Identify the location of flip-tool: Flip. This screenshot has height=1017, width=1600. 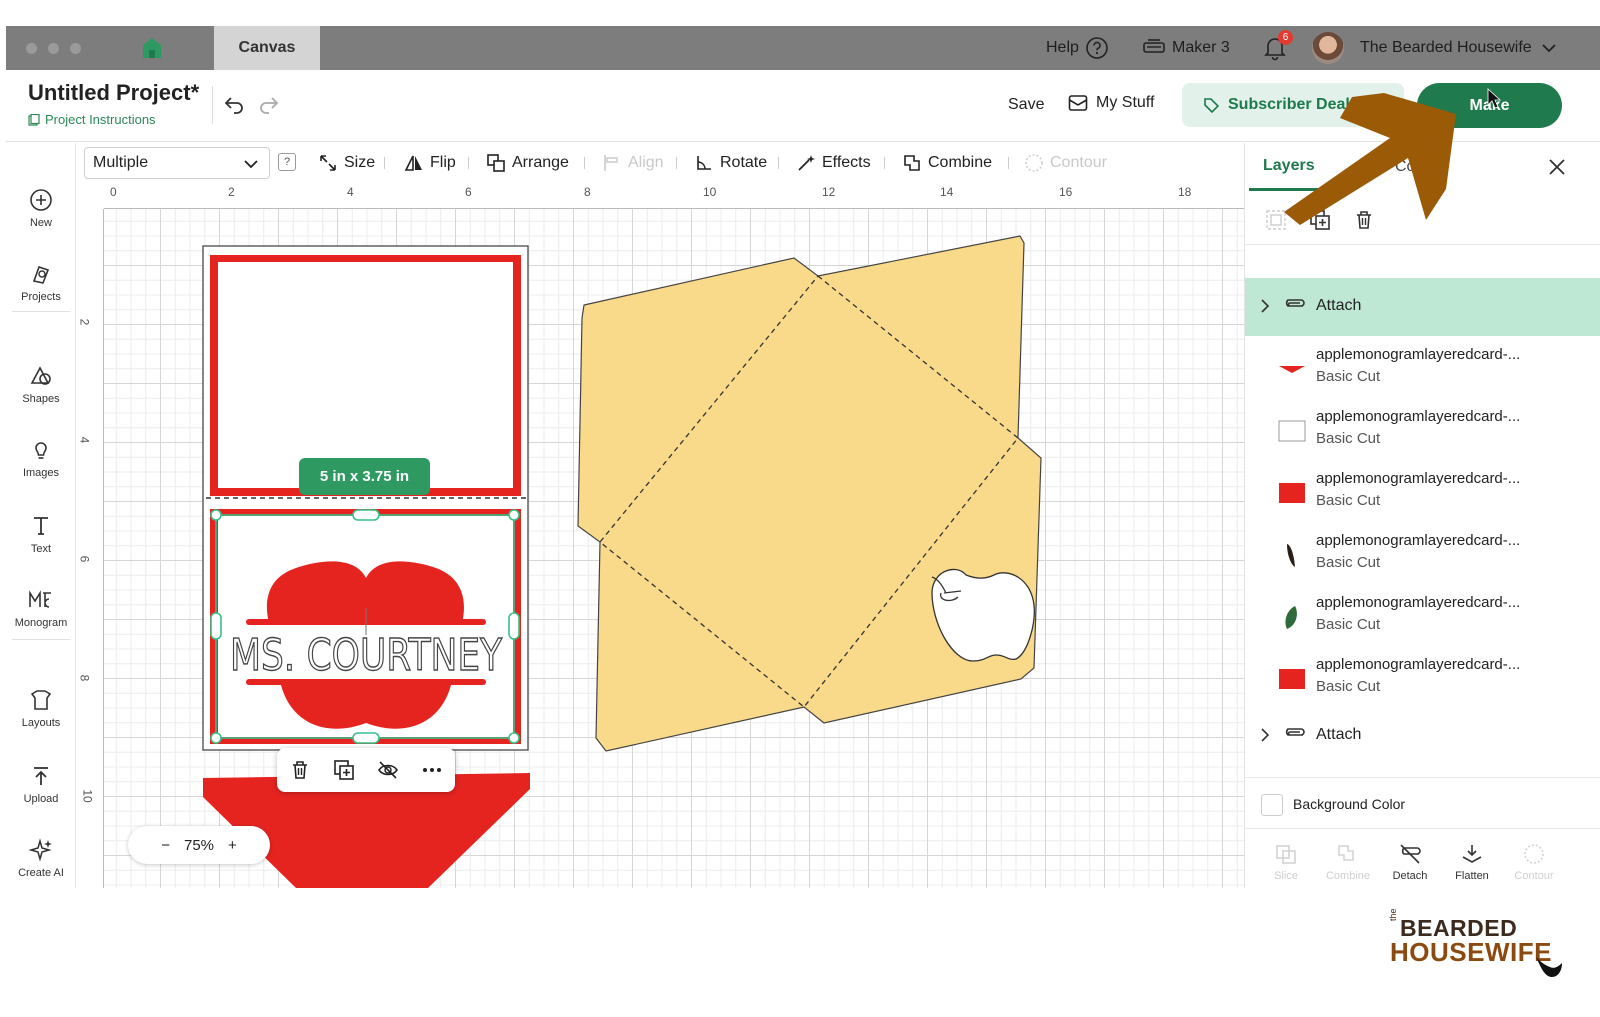
(430, 163).